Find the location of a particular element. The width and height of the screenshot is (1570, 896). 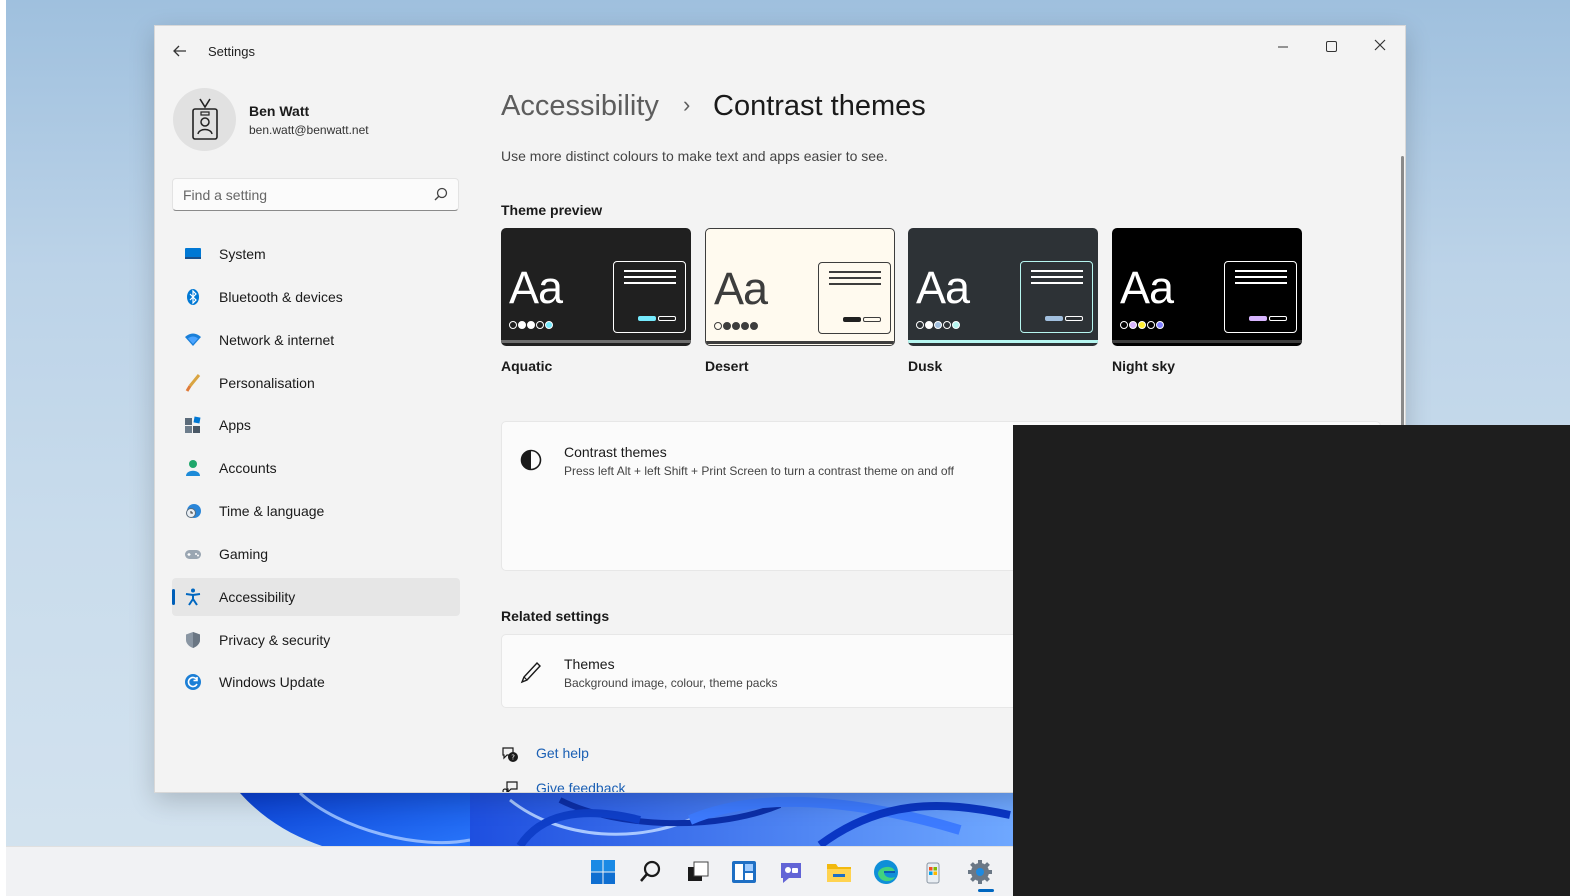

edge-icon is located at coordinates (886, 872).